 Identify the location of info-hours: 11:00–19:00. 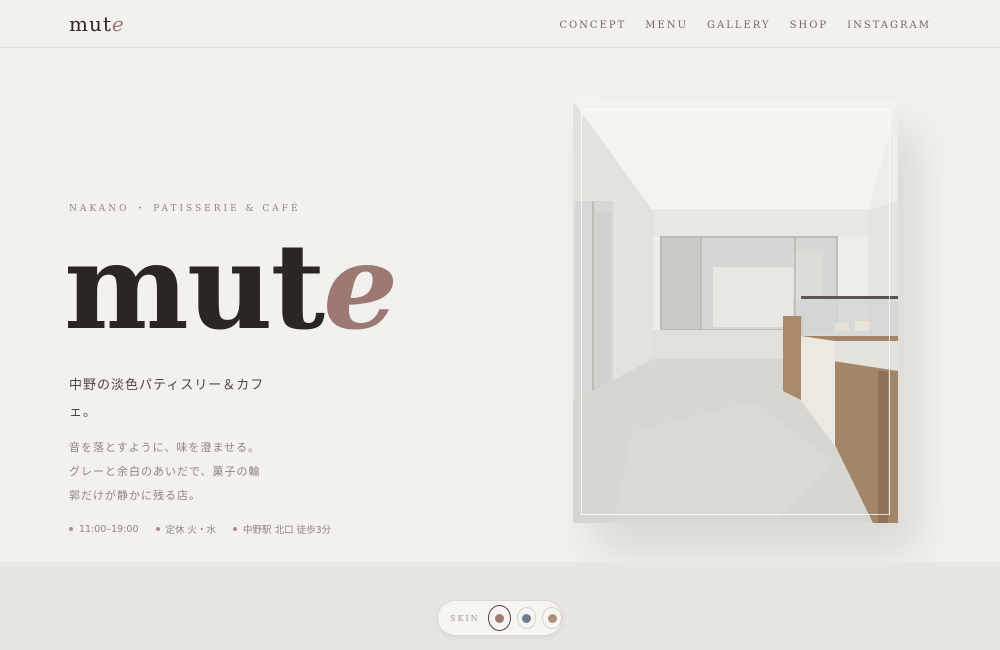
(104, 529).